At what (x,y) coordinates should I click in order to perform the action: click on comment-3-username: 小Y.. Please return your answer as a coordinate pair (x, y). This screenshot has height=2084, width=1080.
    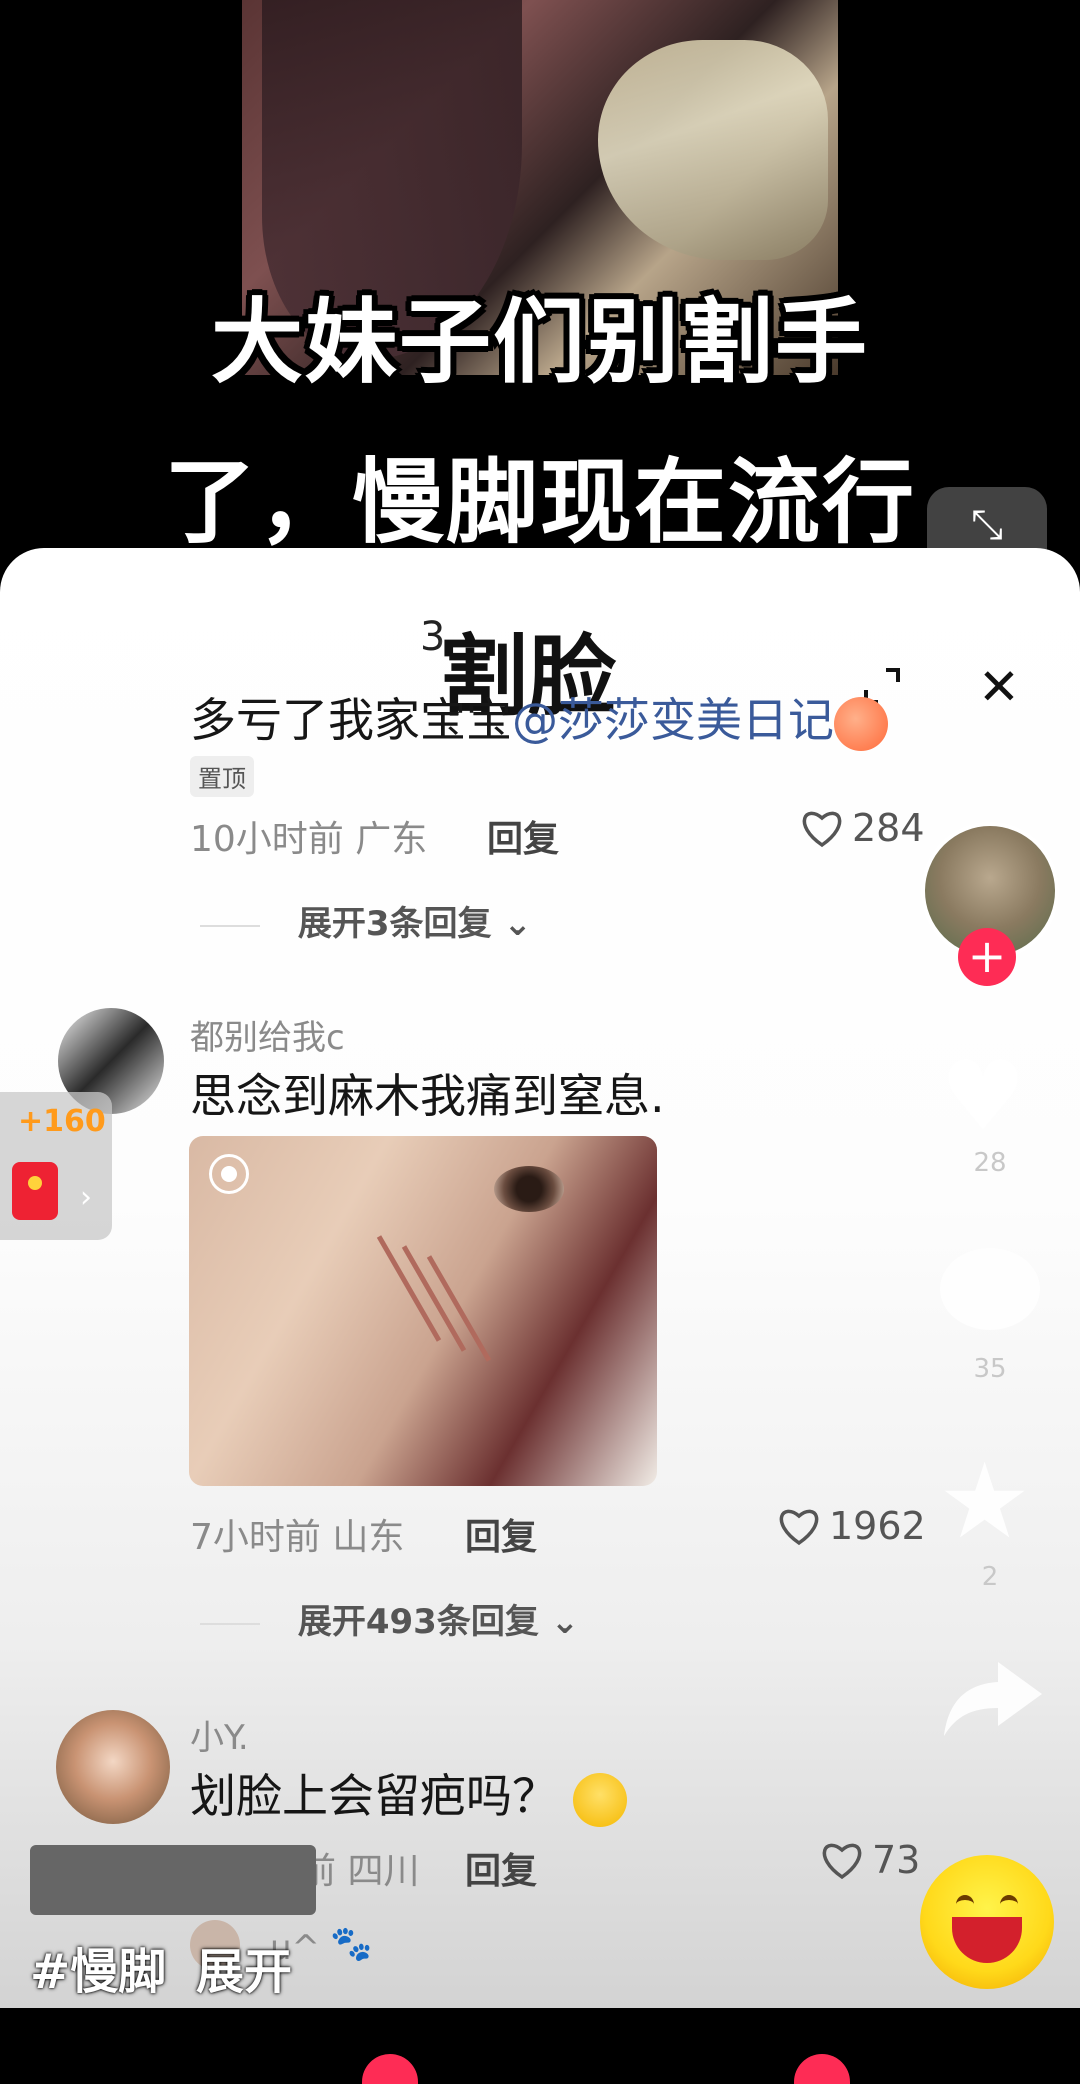
    Looking at the image, I should click on (219, 1734).